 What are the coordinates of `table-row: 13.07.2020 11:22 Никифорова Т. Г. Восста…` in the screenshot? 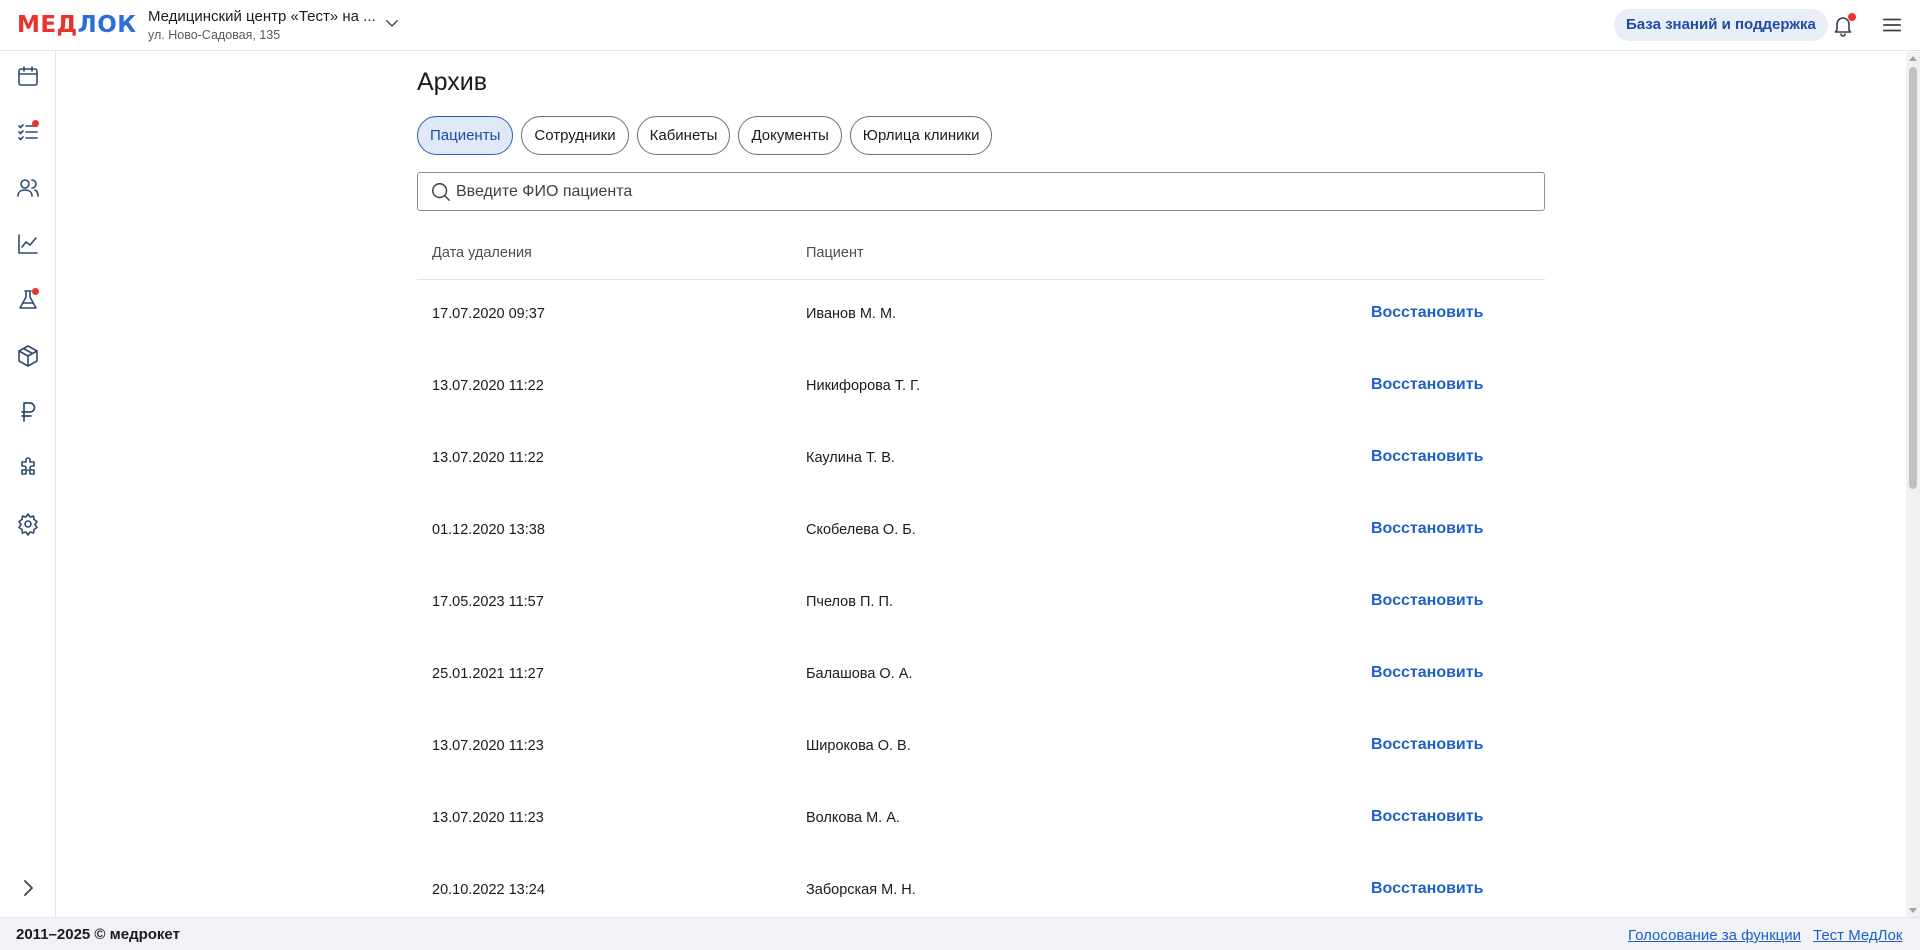 It's located at (981, 388).